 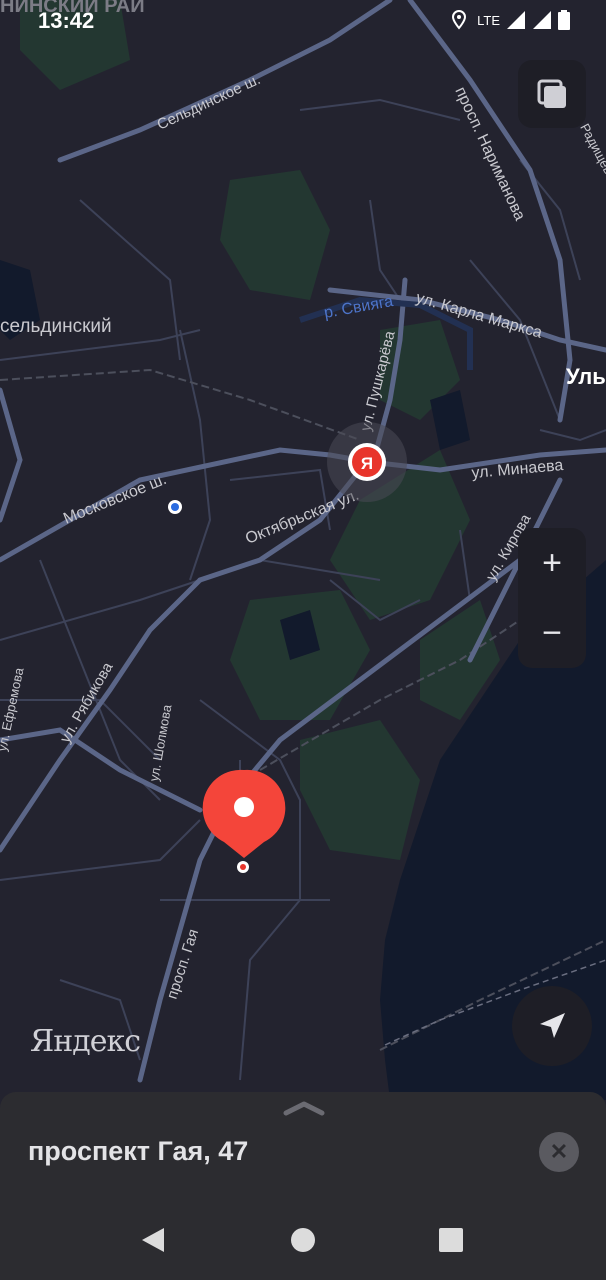 I want to click on yandex-logo: Яндекс, so click(x=85, y=1041).